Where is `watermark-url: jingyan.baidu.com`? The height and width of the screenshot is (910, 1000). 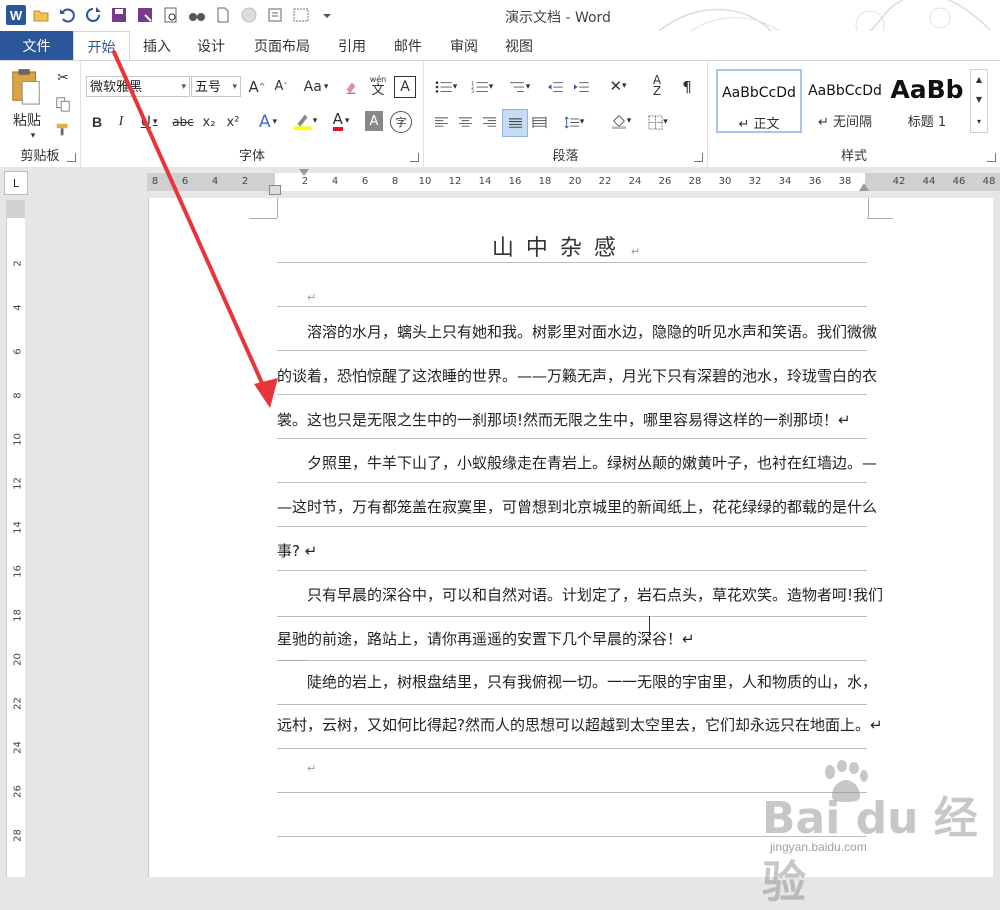 watermark-url: jingyan.baidu.com is located at coordinates (818, 847).